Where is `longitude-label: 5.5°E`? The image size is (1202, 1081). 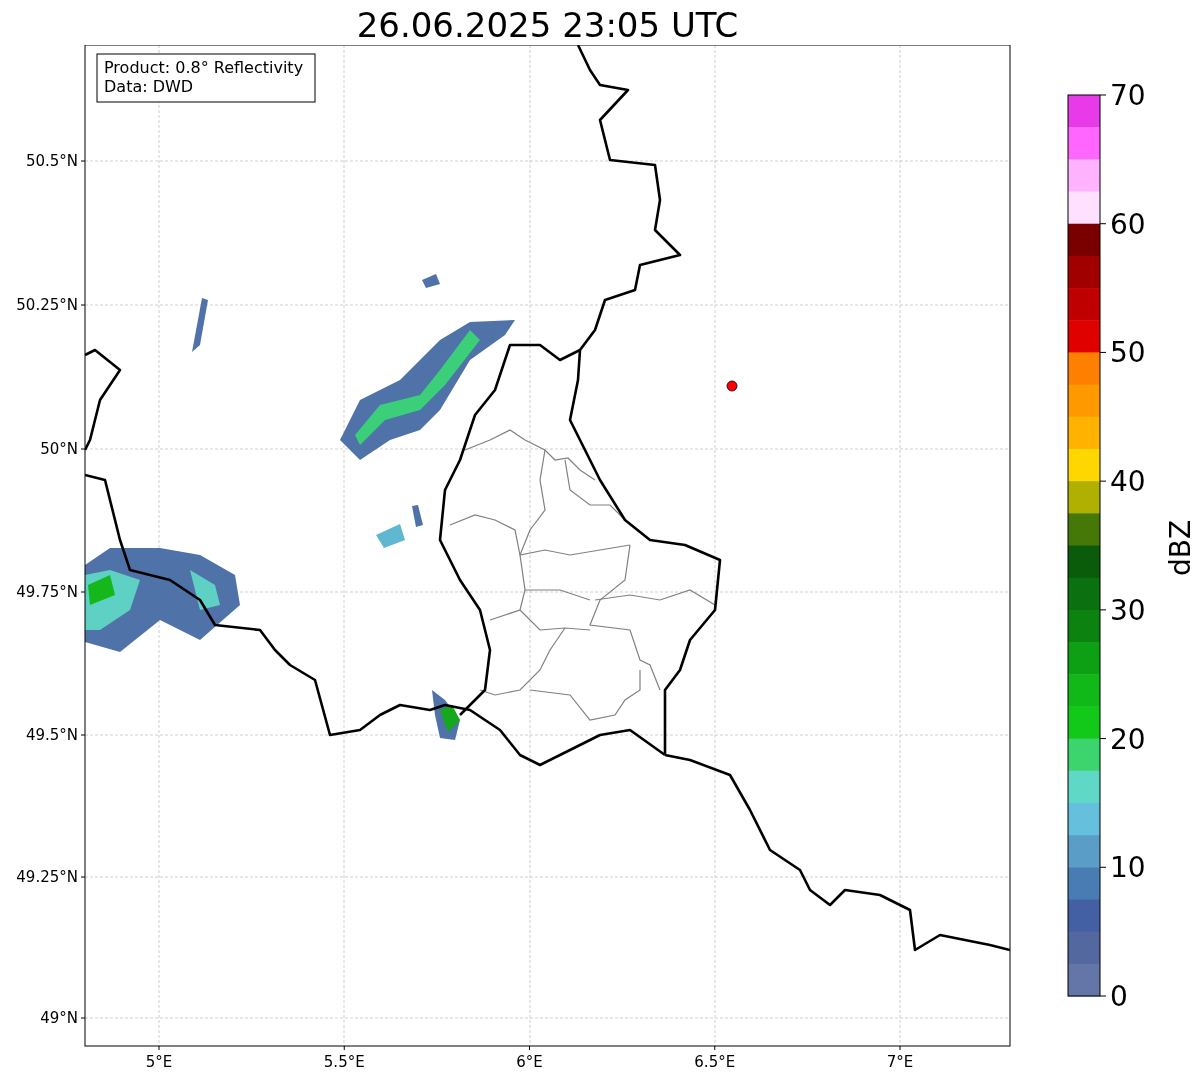
longitude-label: 5.5°E is located at coordinates (344, 1062).